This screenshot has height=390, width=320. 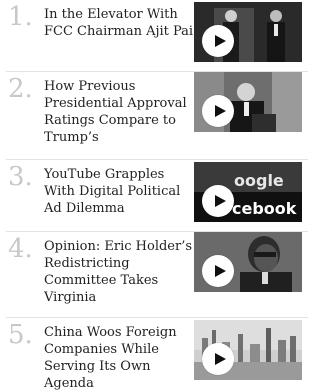 What do you see at coordinates (20, 17) in the screenshot?
I see `rank-number: 1.` at bounding box center [20, 17].